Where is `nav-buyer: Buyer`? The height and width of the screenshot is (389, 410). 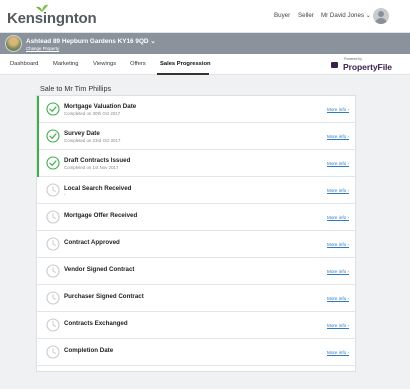 nav-buyer: Buyer is located at coordinates (282, 15).